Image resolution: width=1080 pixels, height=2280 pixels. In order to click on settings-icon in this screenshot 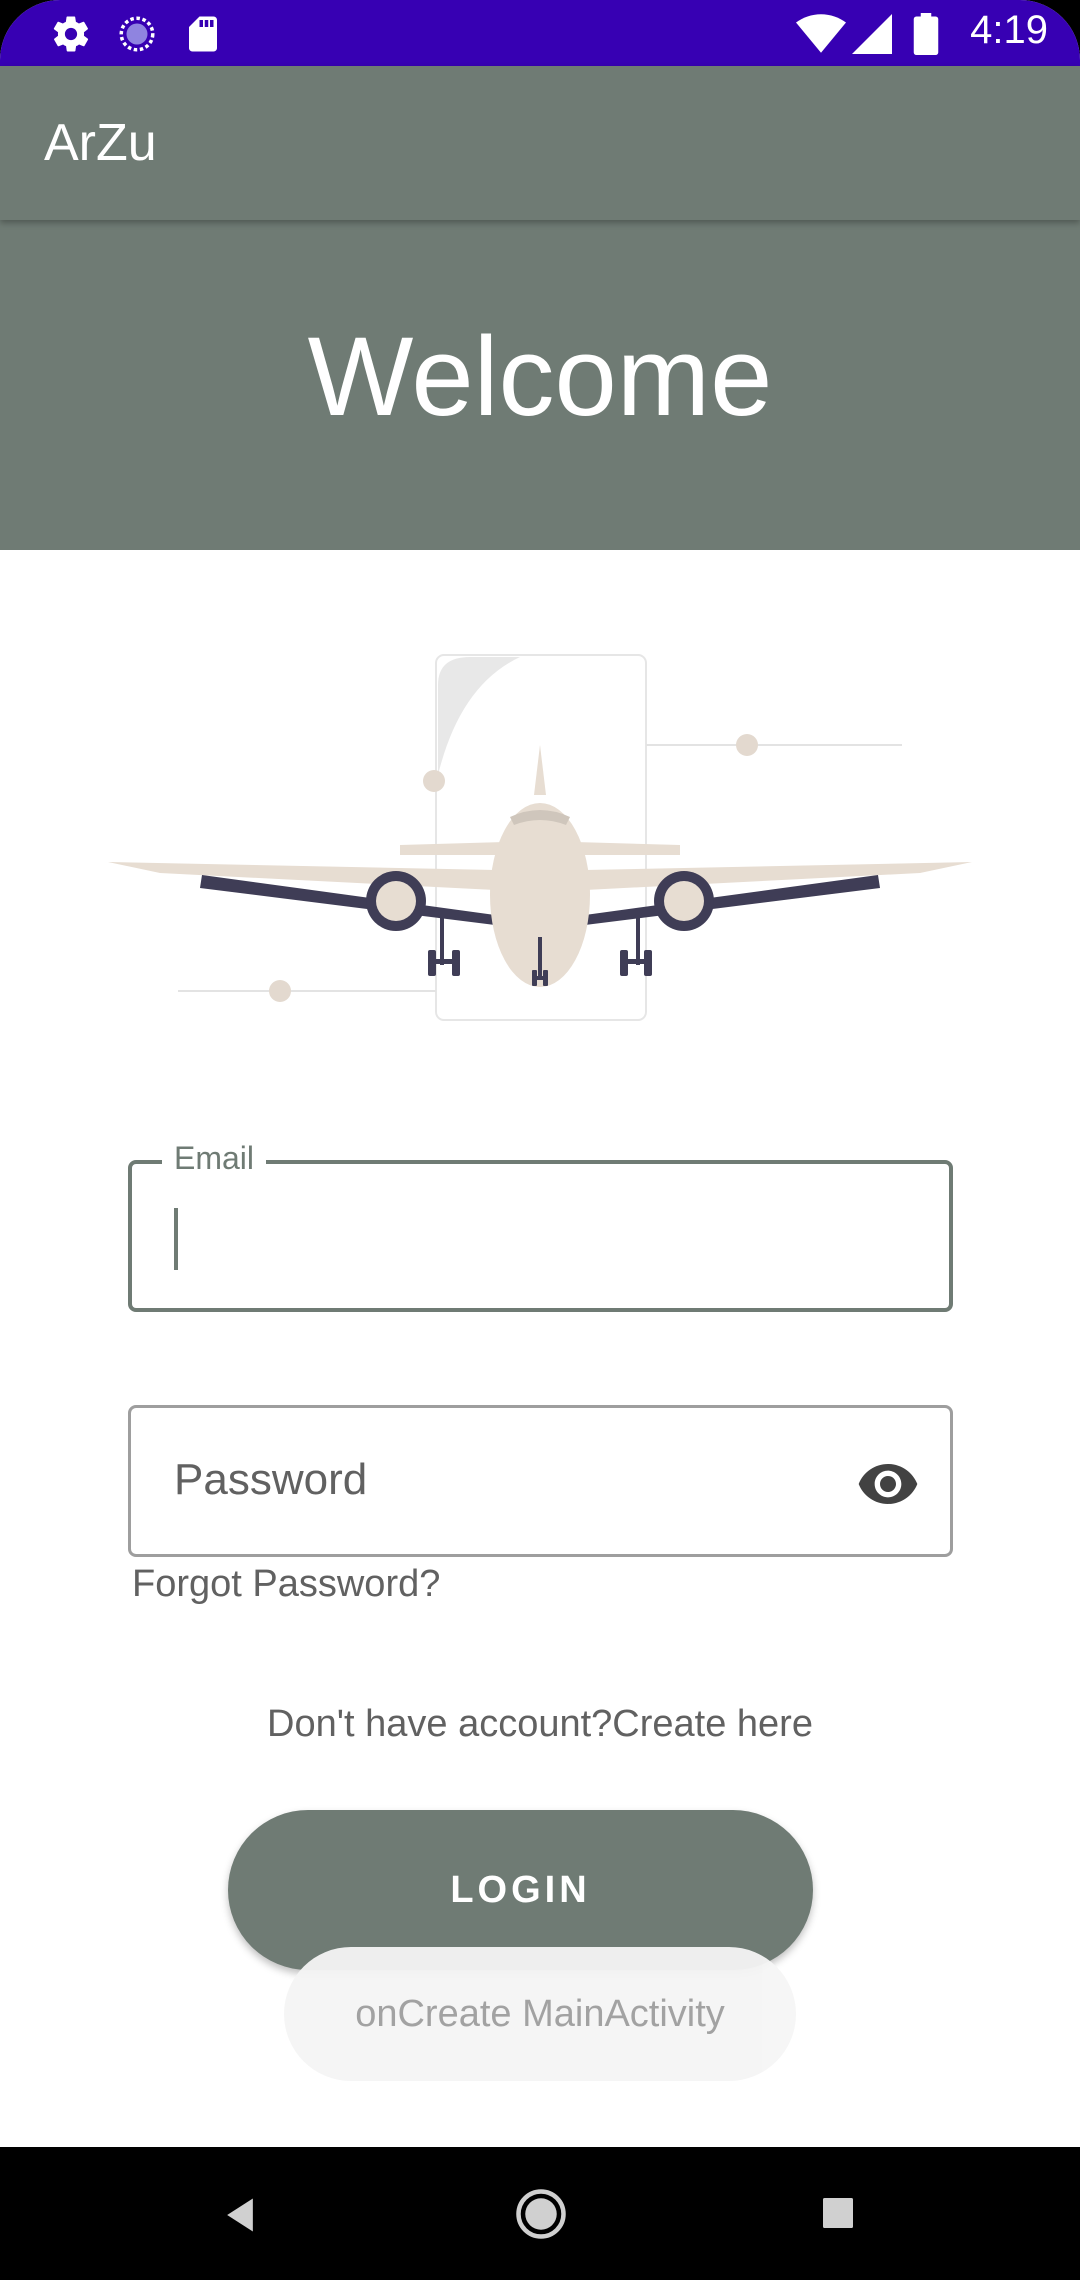, I will do `click(71, 34)`.